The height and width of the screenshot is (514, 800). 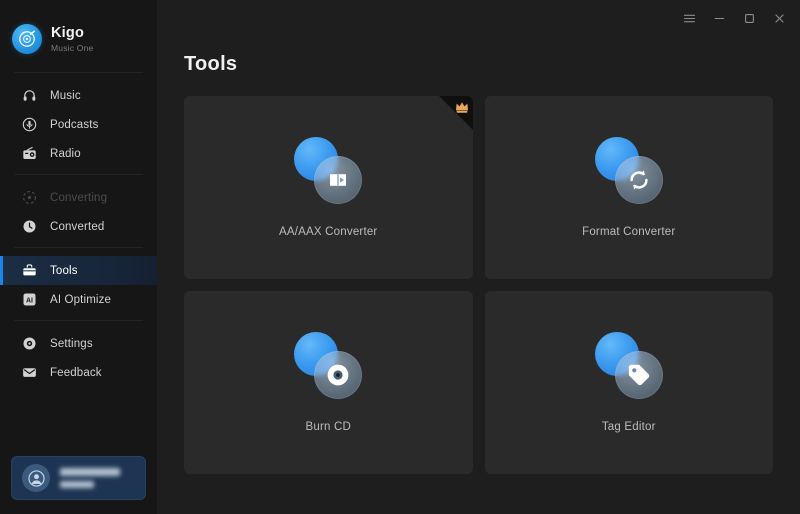 What do you see at coordinates (90, 472) in the screenshot?
I see `user-name-redacted` at bounding box center [90, 472].